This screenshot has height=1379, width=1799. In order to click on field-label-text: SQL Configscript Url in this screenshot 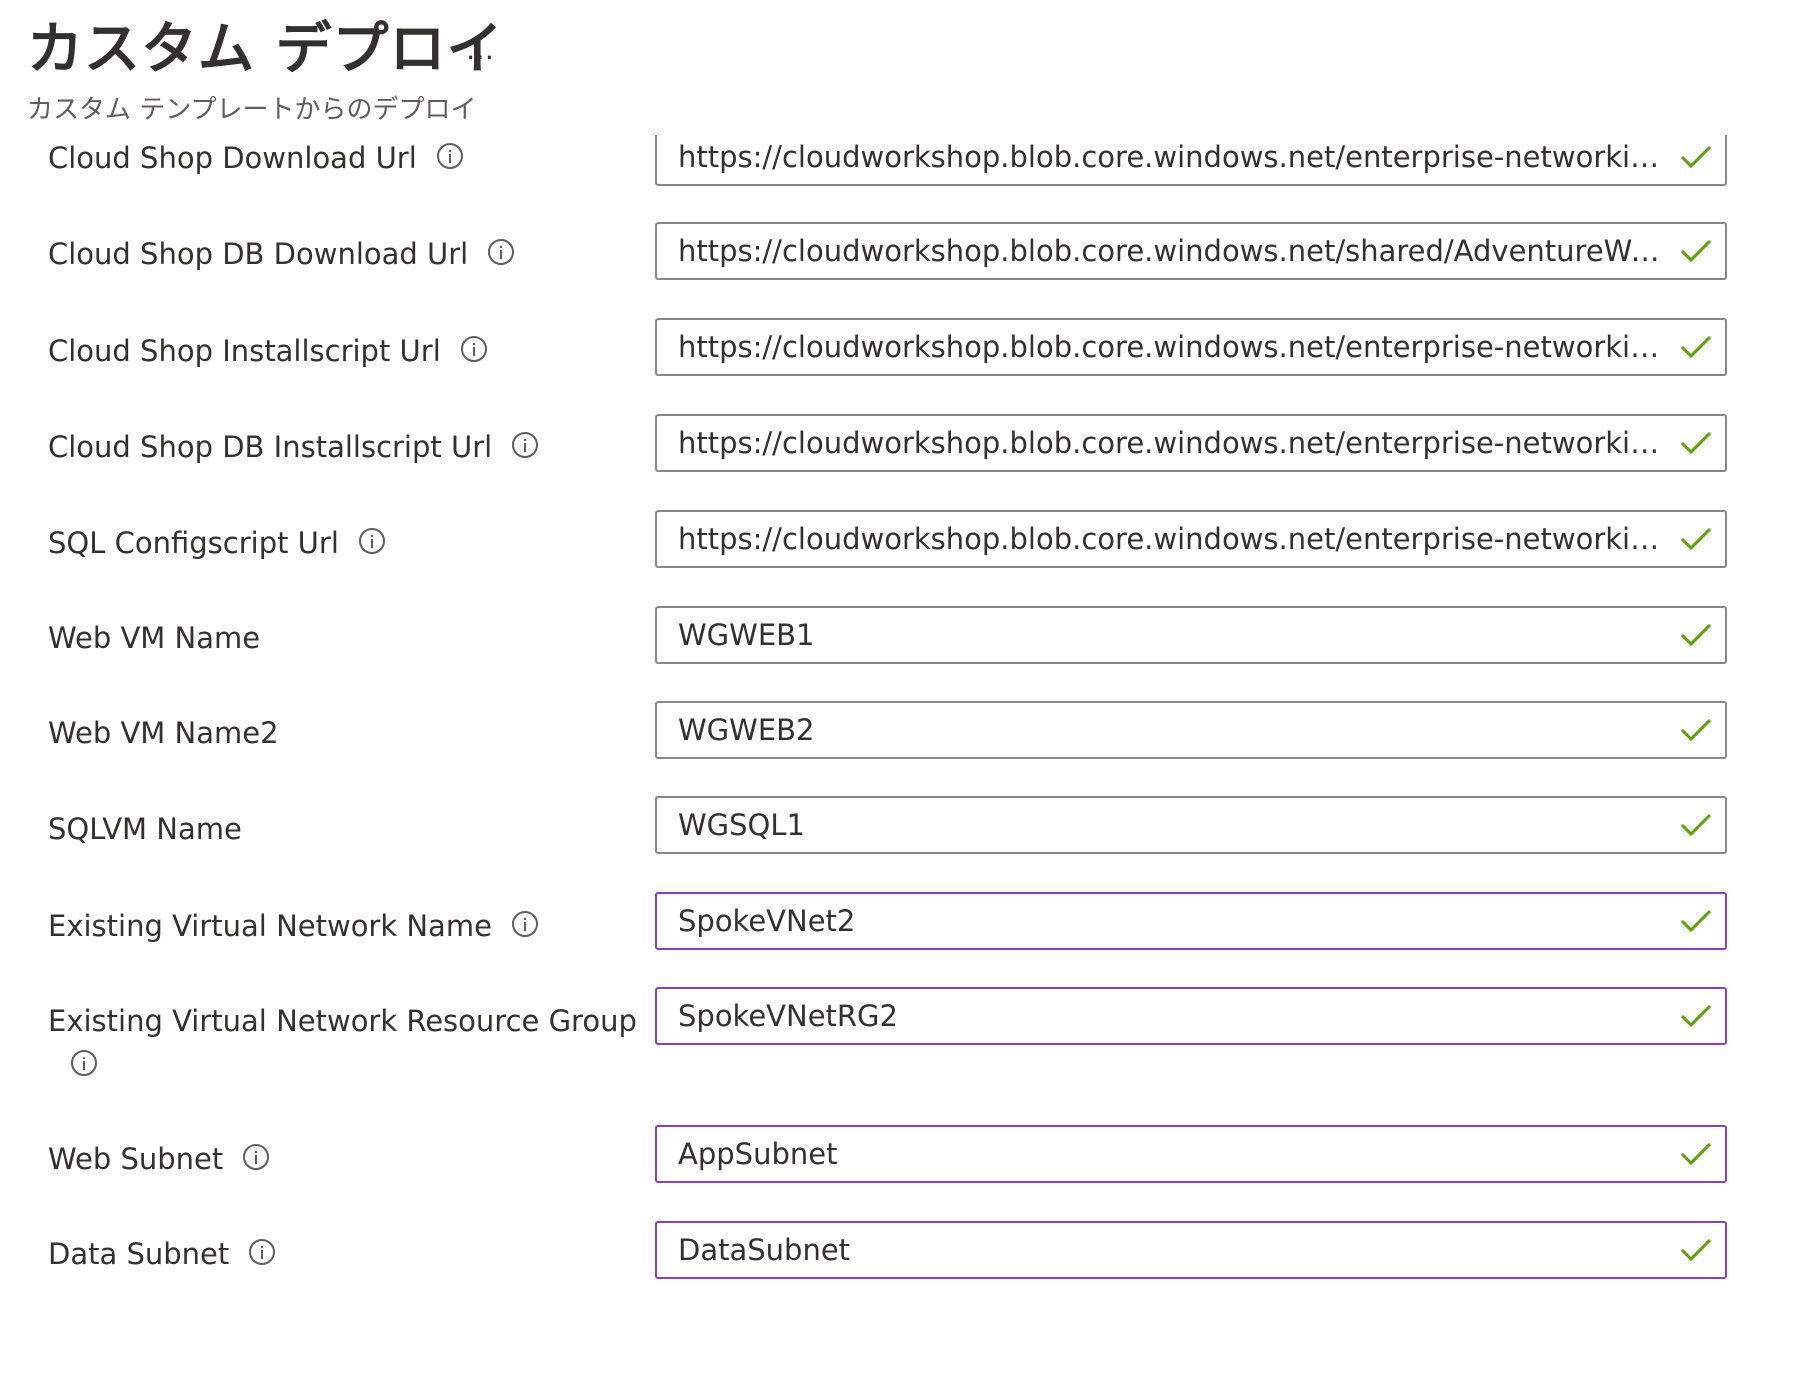, I will do `click(193, 543)`.